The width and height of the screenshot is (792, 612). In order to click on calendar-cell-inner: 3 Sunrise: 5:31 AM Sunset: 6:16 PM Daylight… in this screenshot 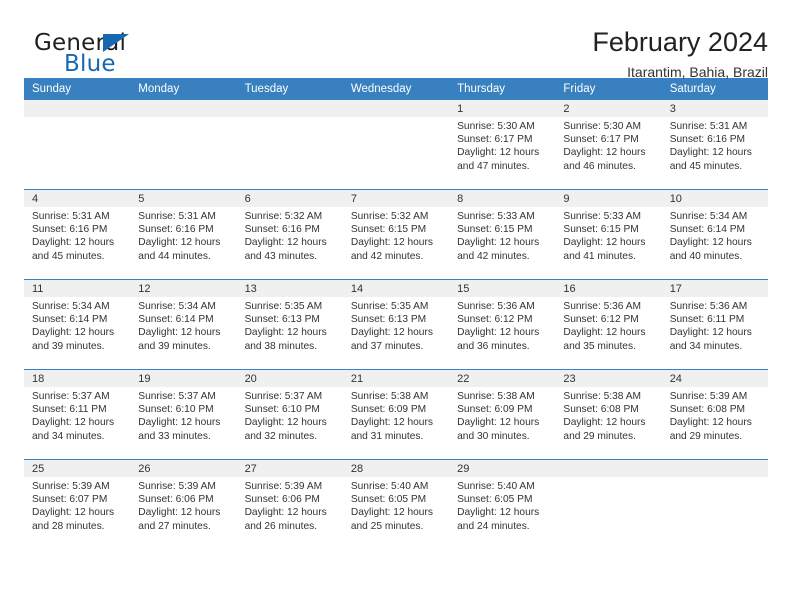, I will do `click(714, 144)`.